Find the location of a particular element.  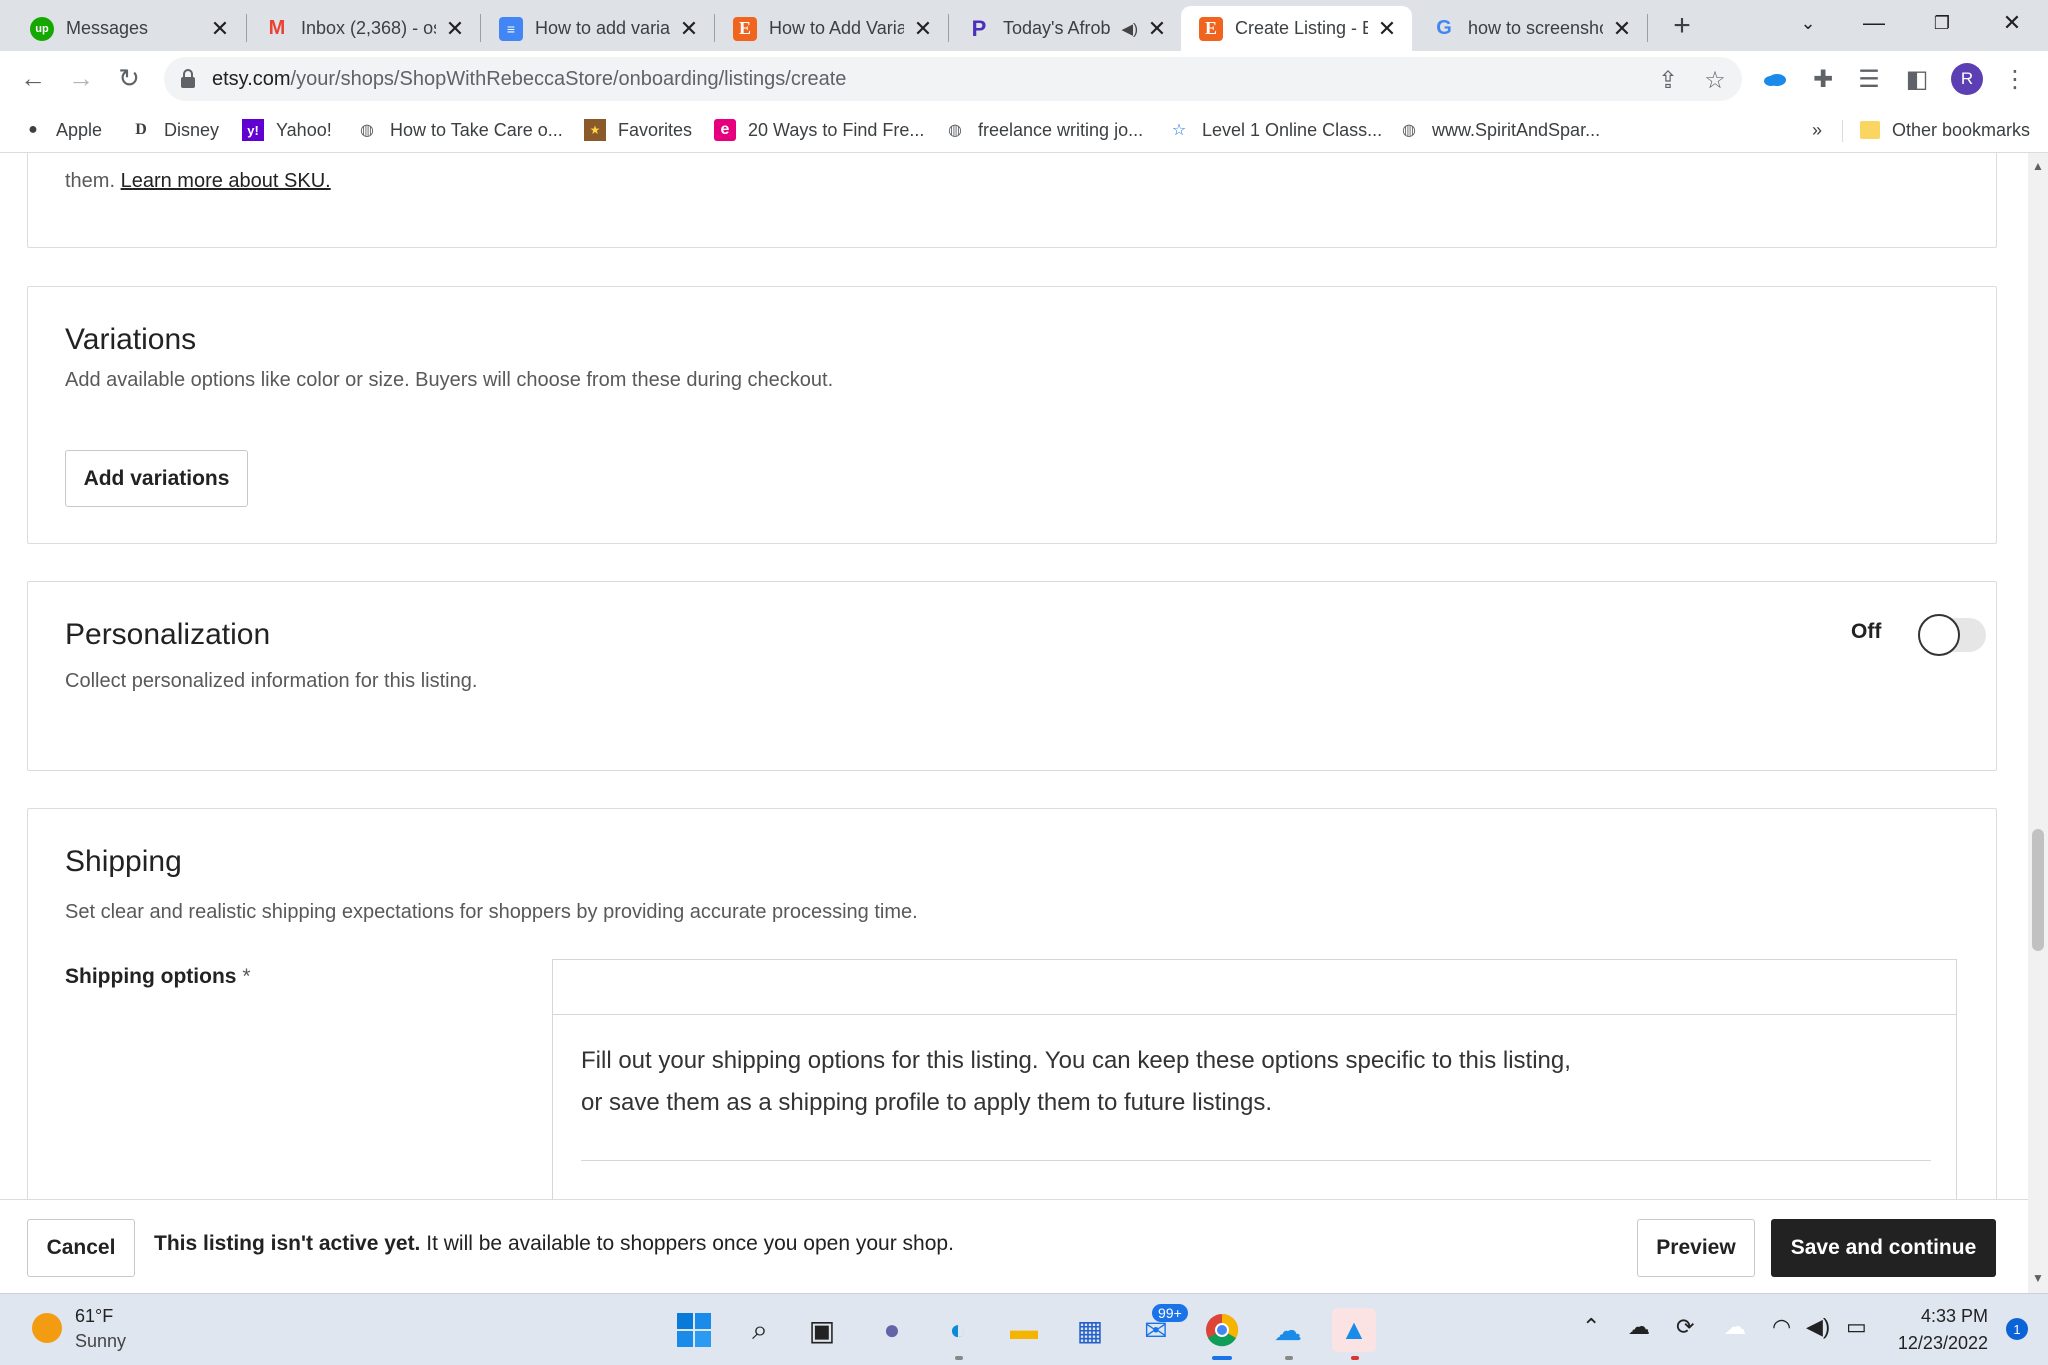

scroll-up-icon: ▲ is located at coordinates (2038, 166).